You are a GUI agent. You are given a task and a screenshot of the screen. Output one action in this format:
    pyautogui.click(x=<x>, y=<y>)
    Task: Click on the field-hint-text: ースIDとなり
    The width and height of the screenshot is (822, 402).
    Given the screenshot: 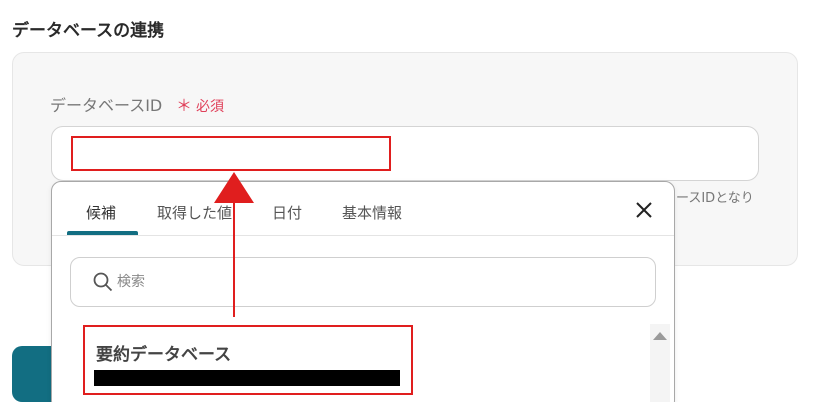 What is the action you would take?
    pyautogui.click(x=715, y=198)
    